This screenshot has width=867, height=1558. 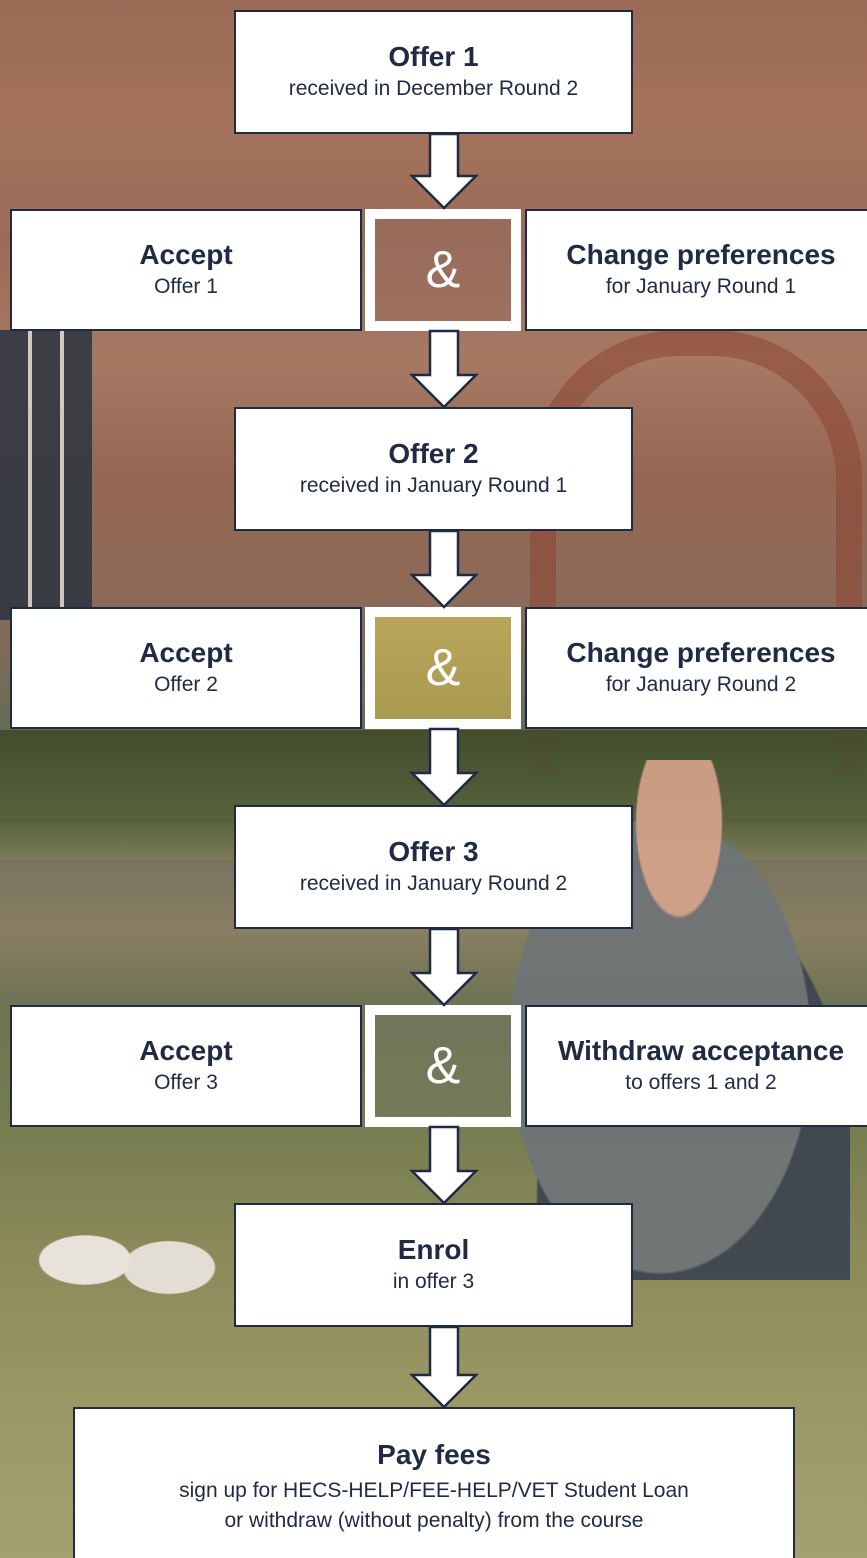 I want to click on enrol-box: Enrol in offer 3, so click(x=433, y=1265).